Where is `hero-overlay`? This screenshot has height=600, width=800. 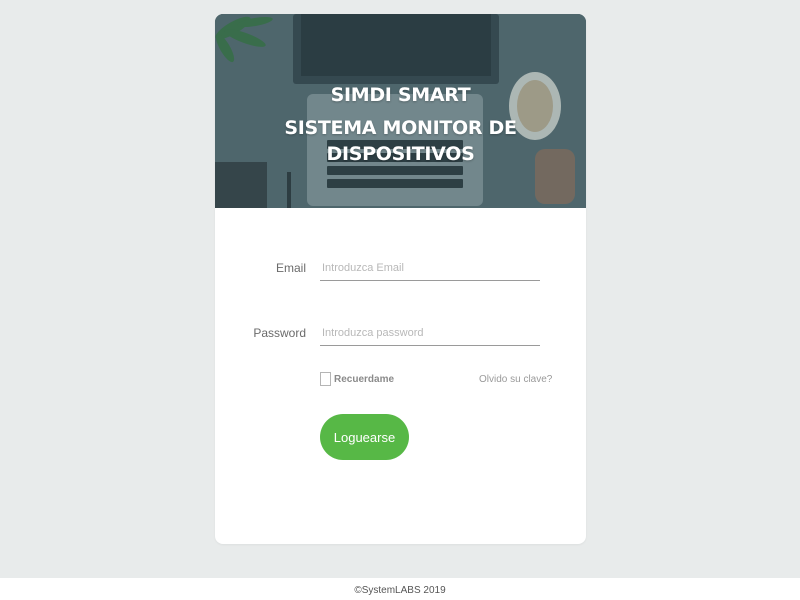
hero-overlay is located at coordinates (400, 111).